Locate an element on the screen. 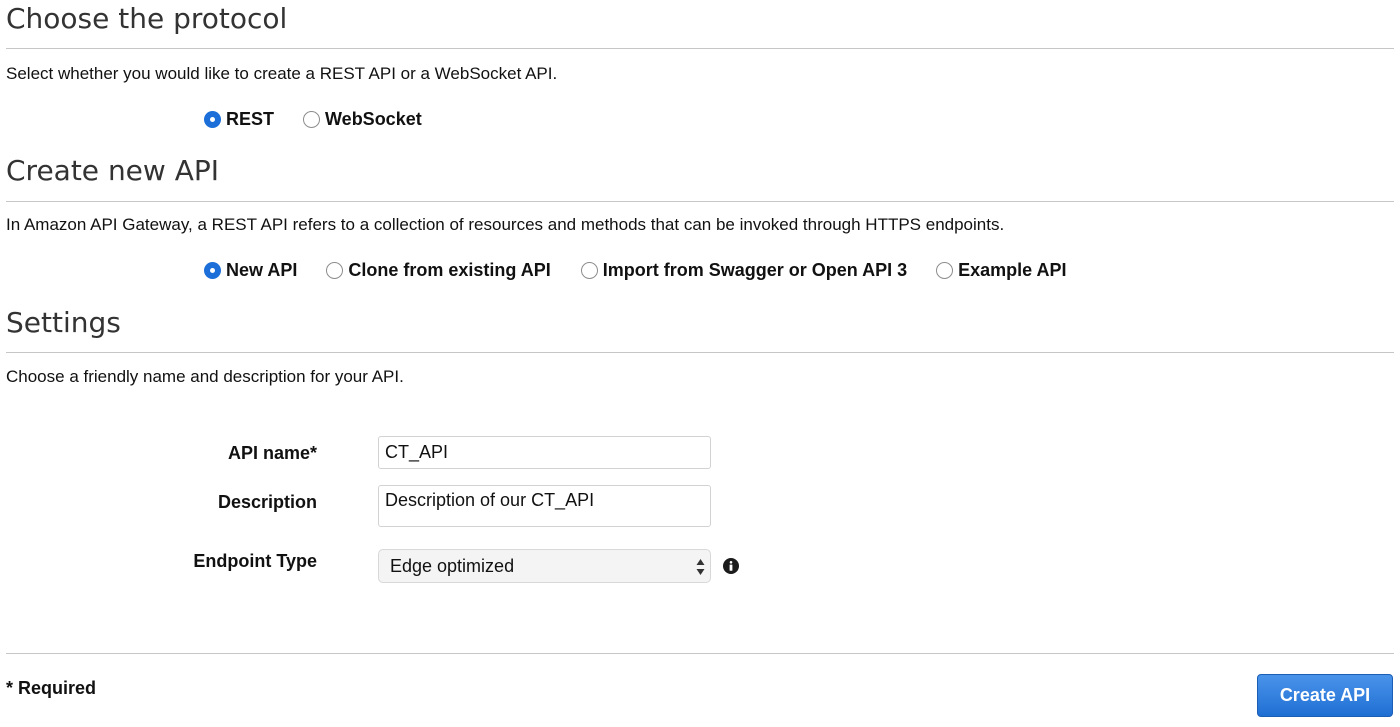 This screenshot has width=1400, height=727. protocol-option-label: WebSocket is located at coordinates (373, 118).